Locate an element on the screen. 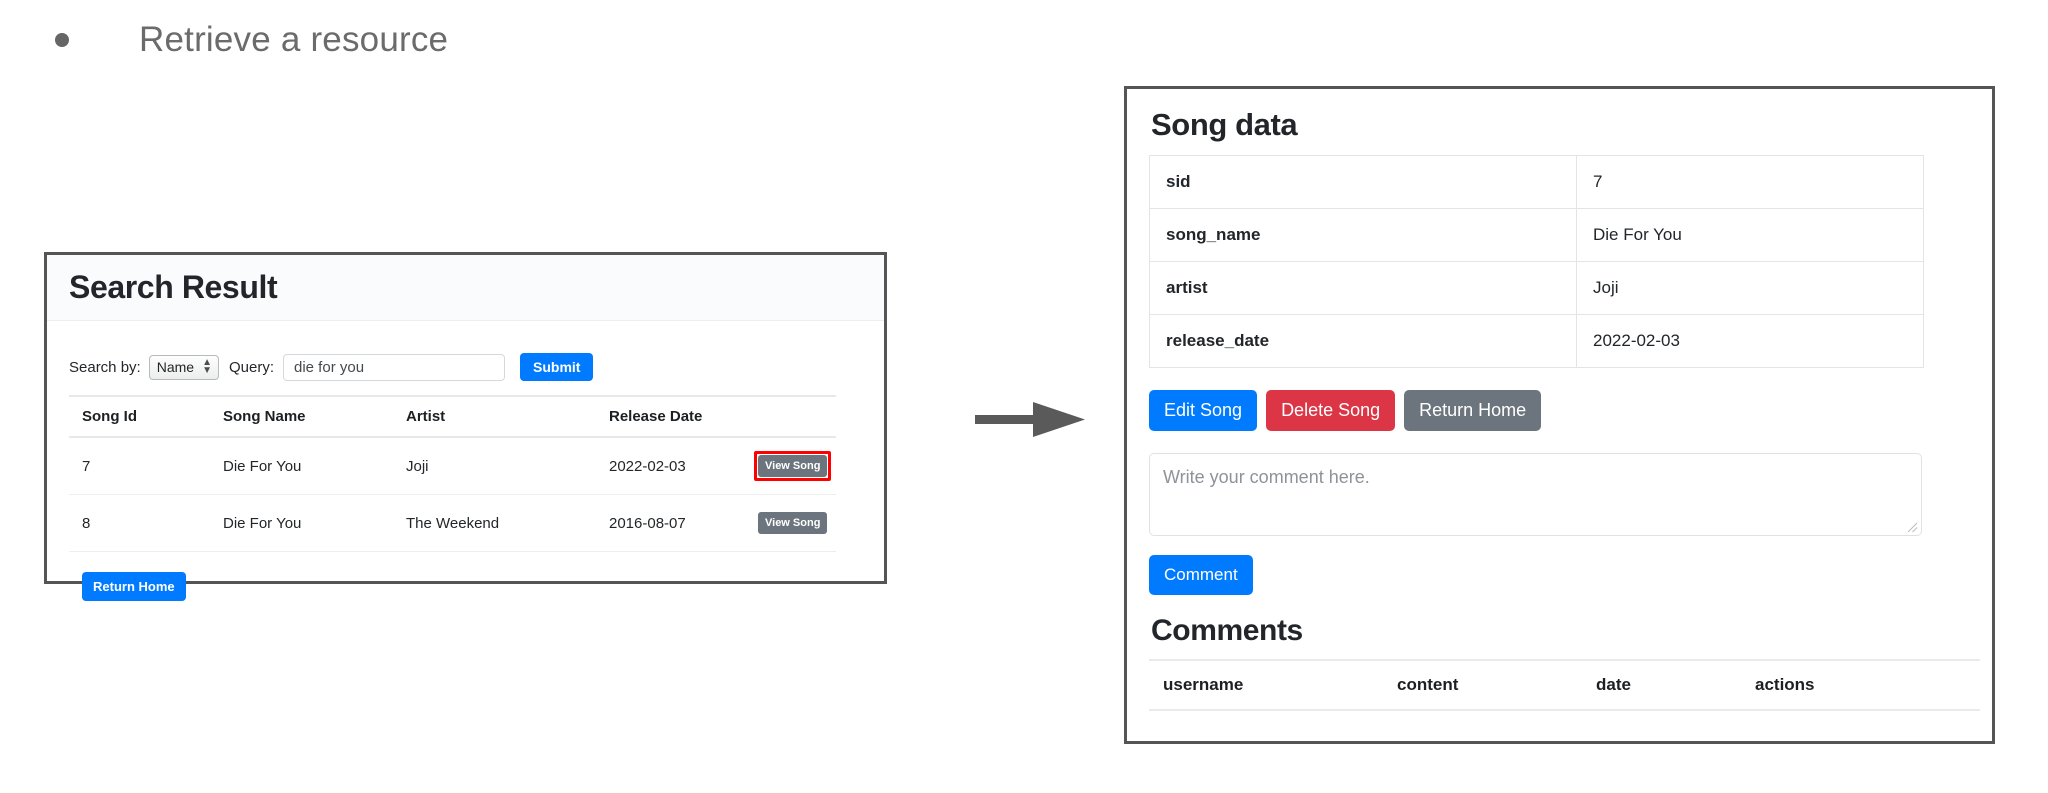 This screenshot has width=2048, height=793. field-key-song-name: song_name is located at coordinates (1363, 235).